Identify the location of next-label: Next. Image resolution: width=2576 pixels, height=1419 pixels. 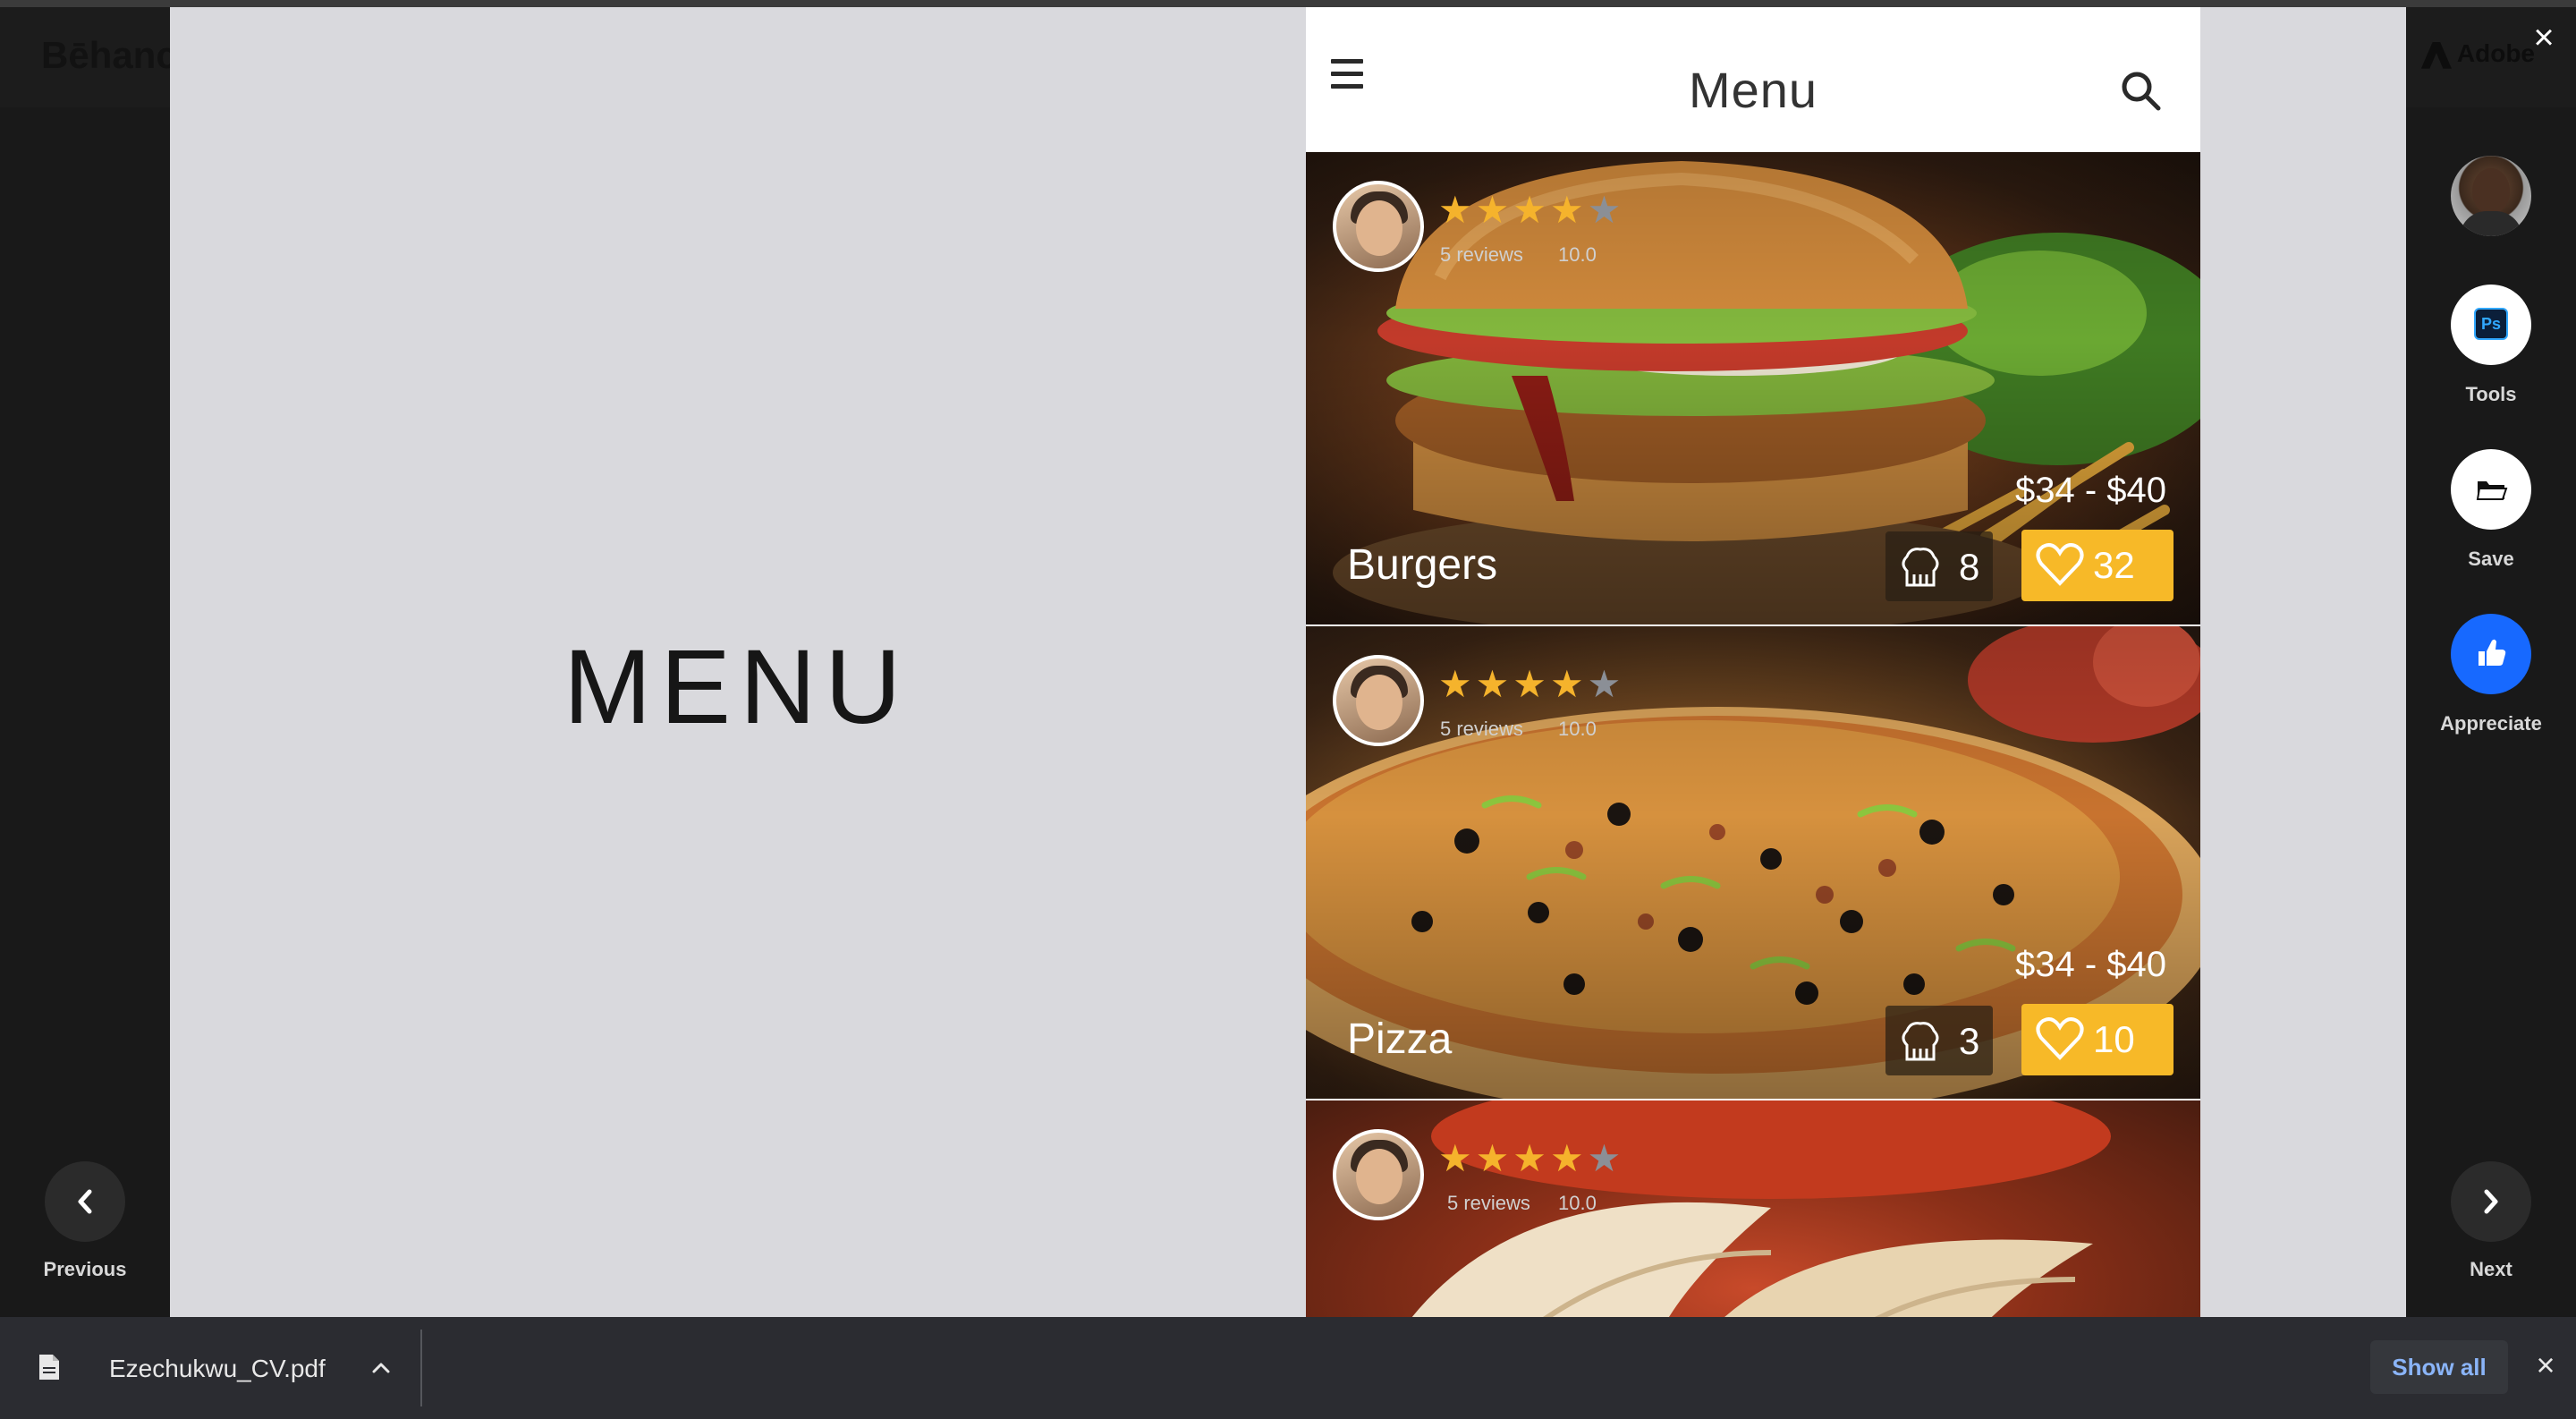
(2491, 1269).